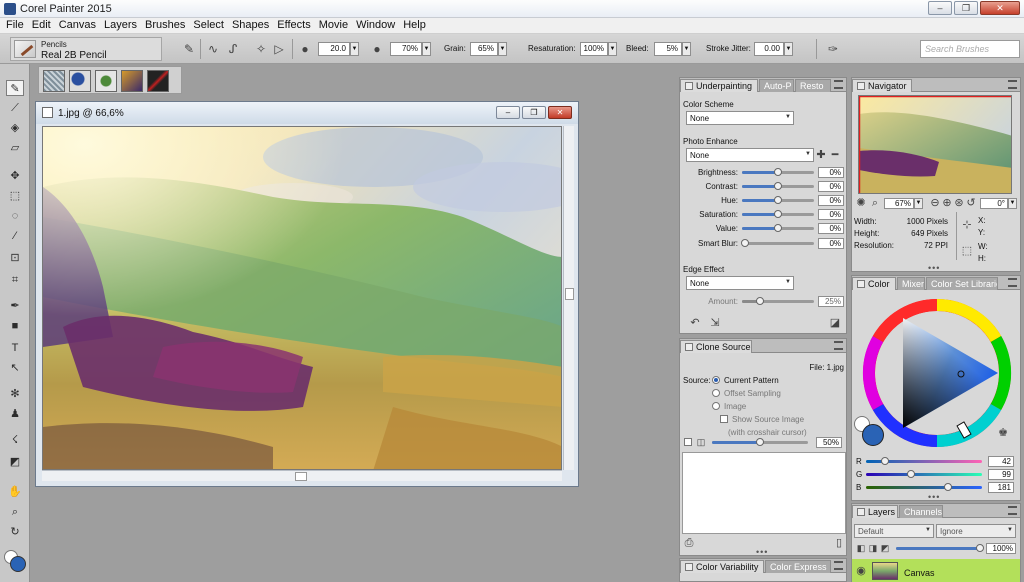  What do you see at coordinates (921, 511) in the screenshot?
I see `tab-channels: Channels` at bounding box center [921, 511].